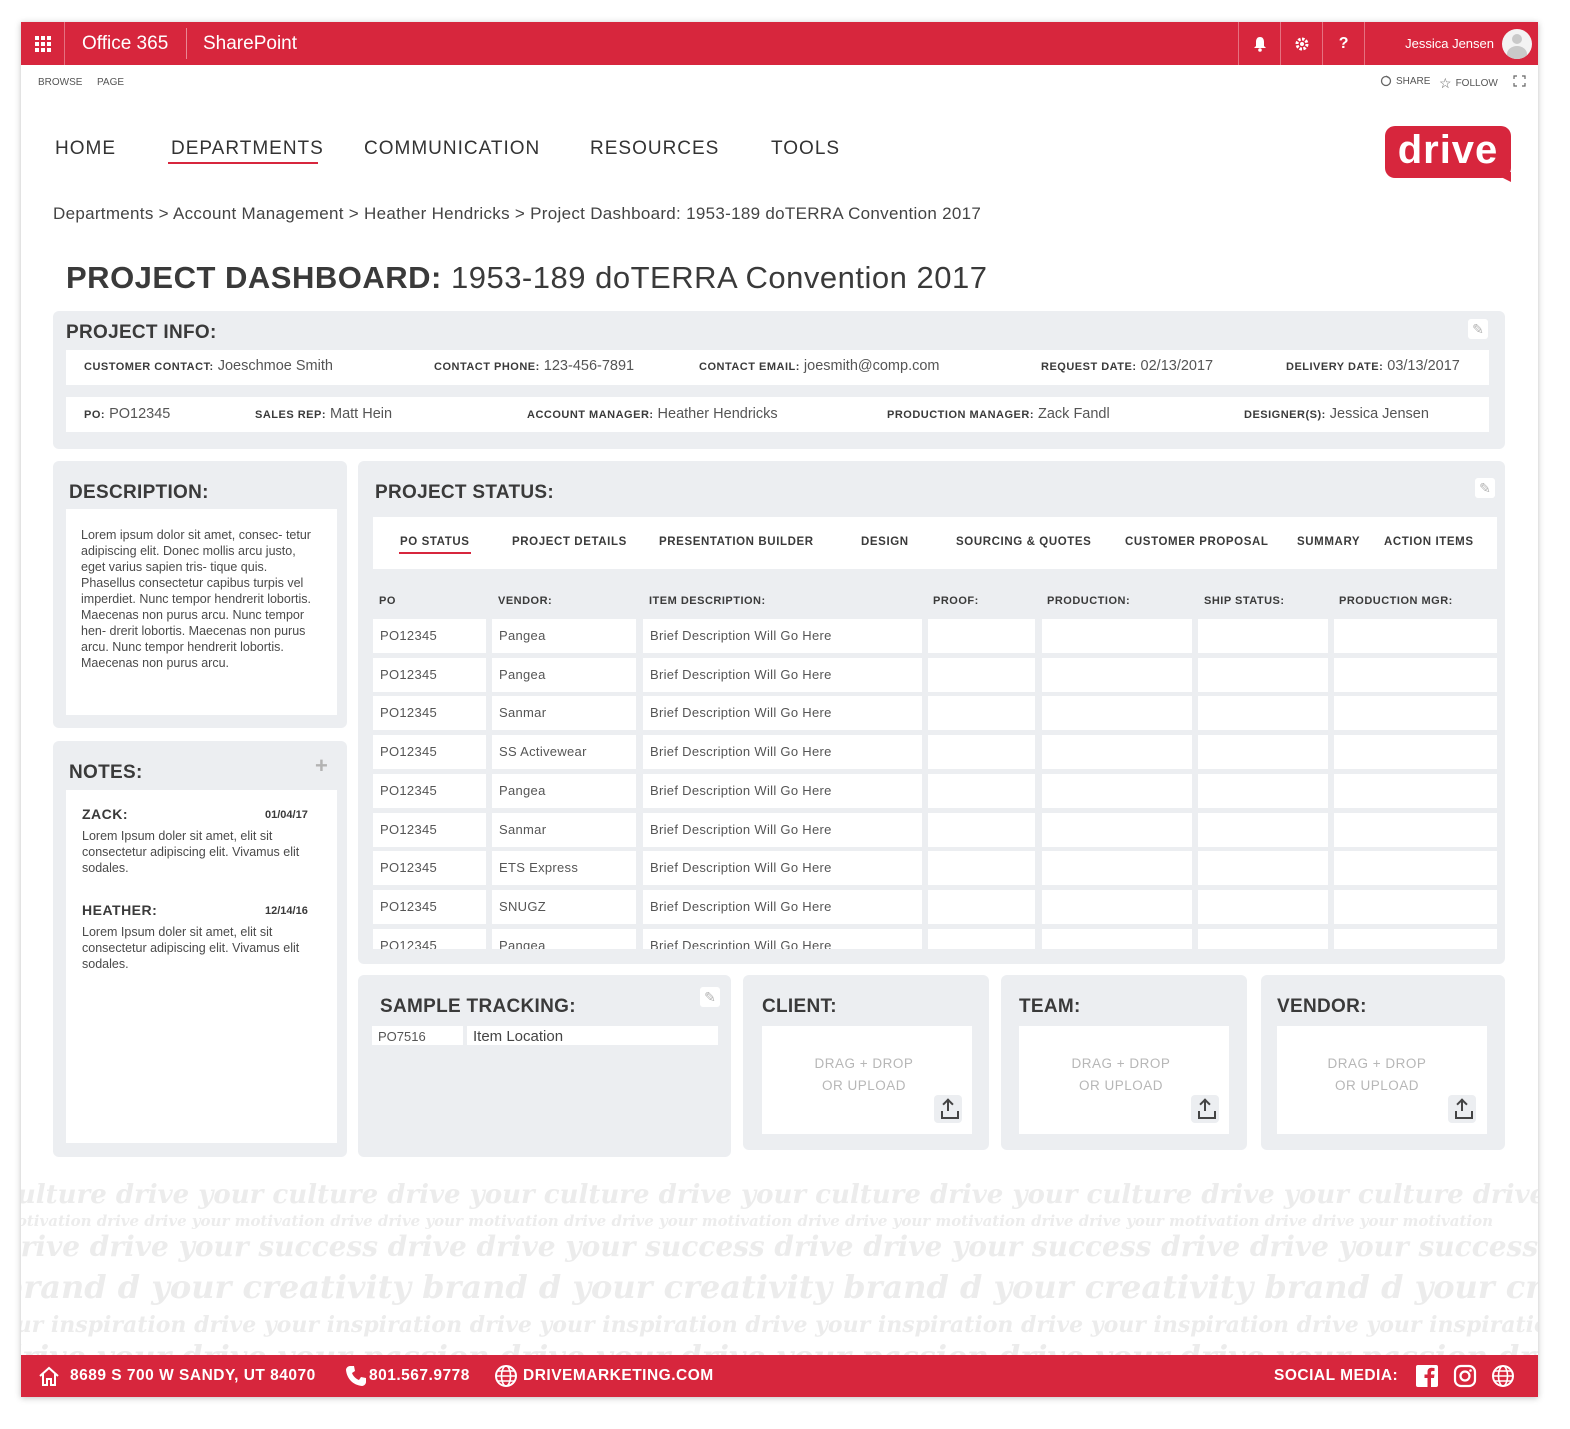 This screenshot has height=1429, width=1570. Describe the element at coordinates (387, 601) in the screenshot. I see `column-header-po: PO` at that location.